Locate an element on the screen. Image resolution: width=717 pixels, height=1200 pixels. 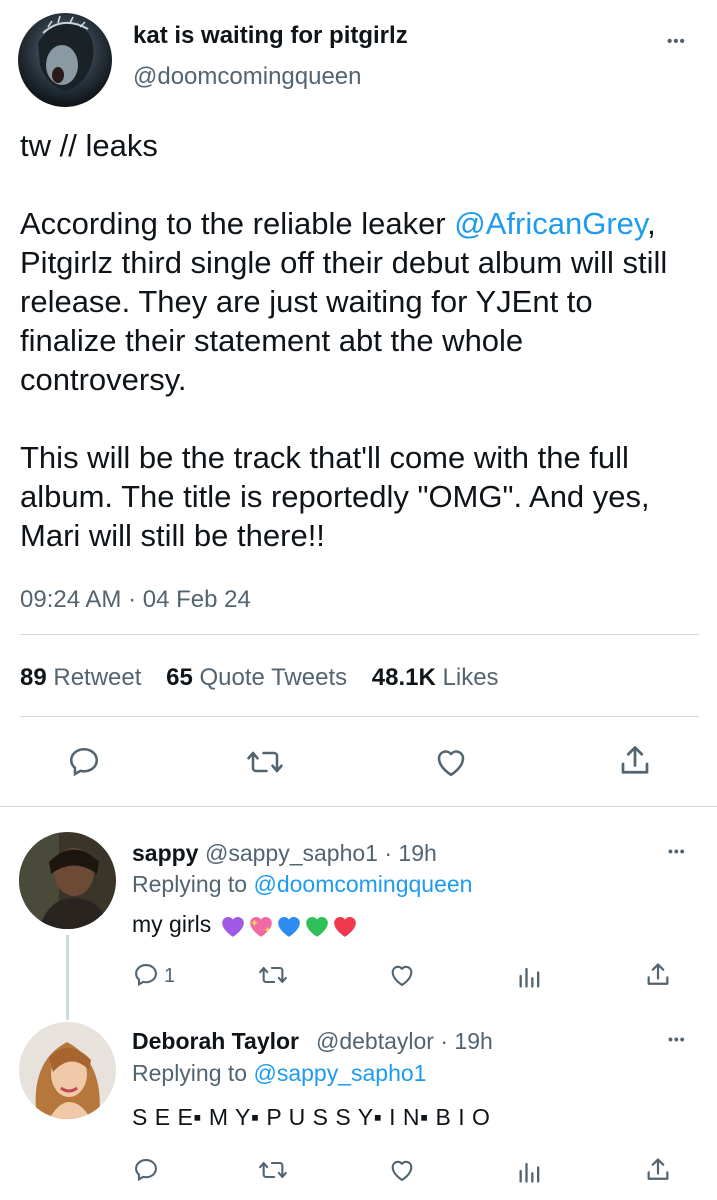
reply-display-name: Deborah Taylor is located at coordinates (215, 1041).